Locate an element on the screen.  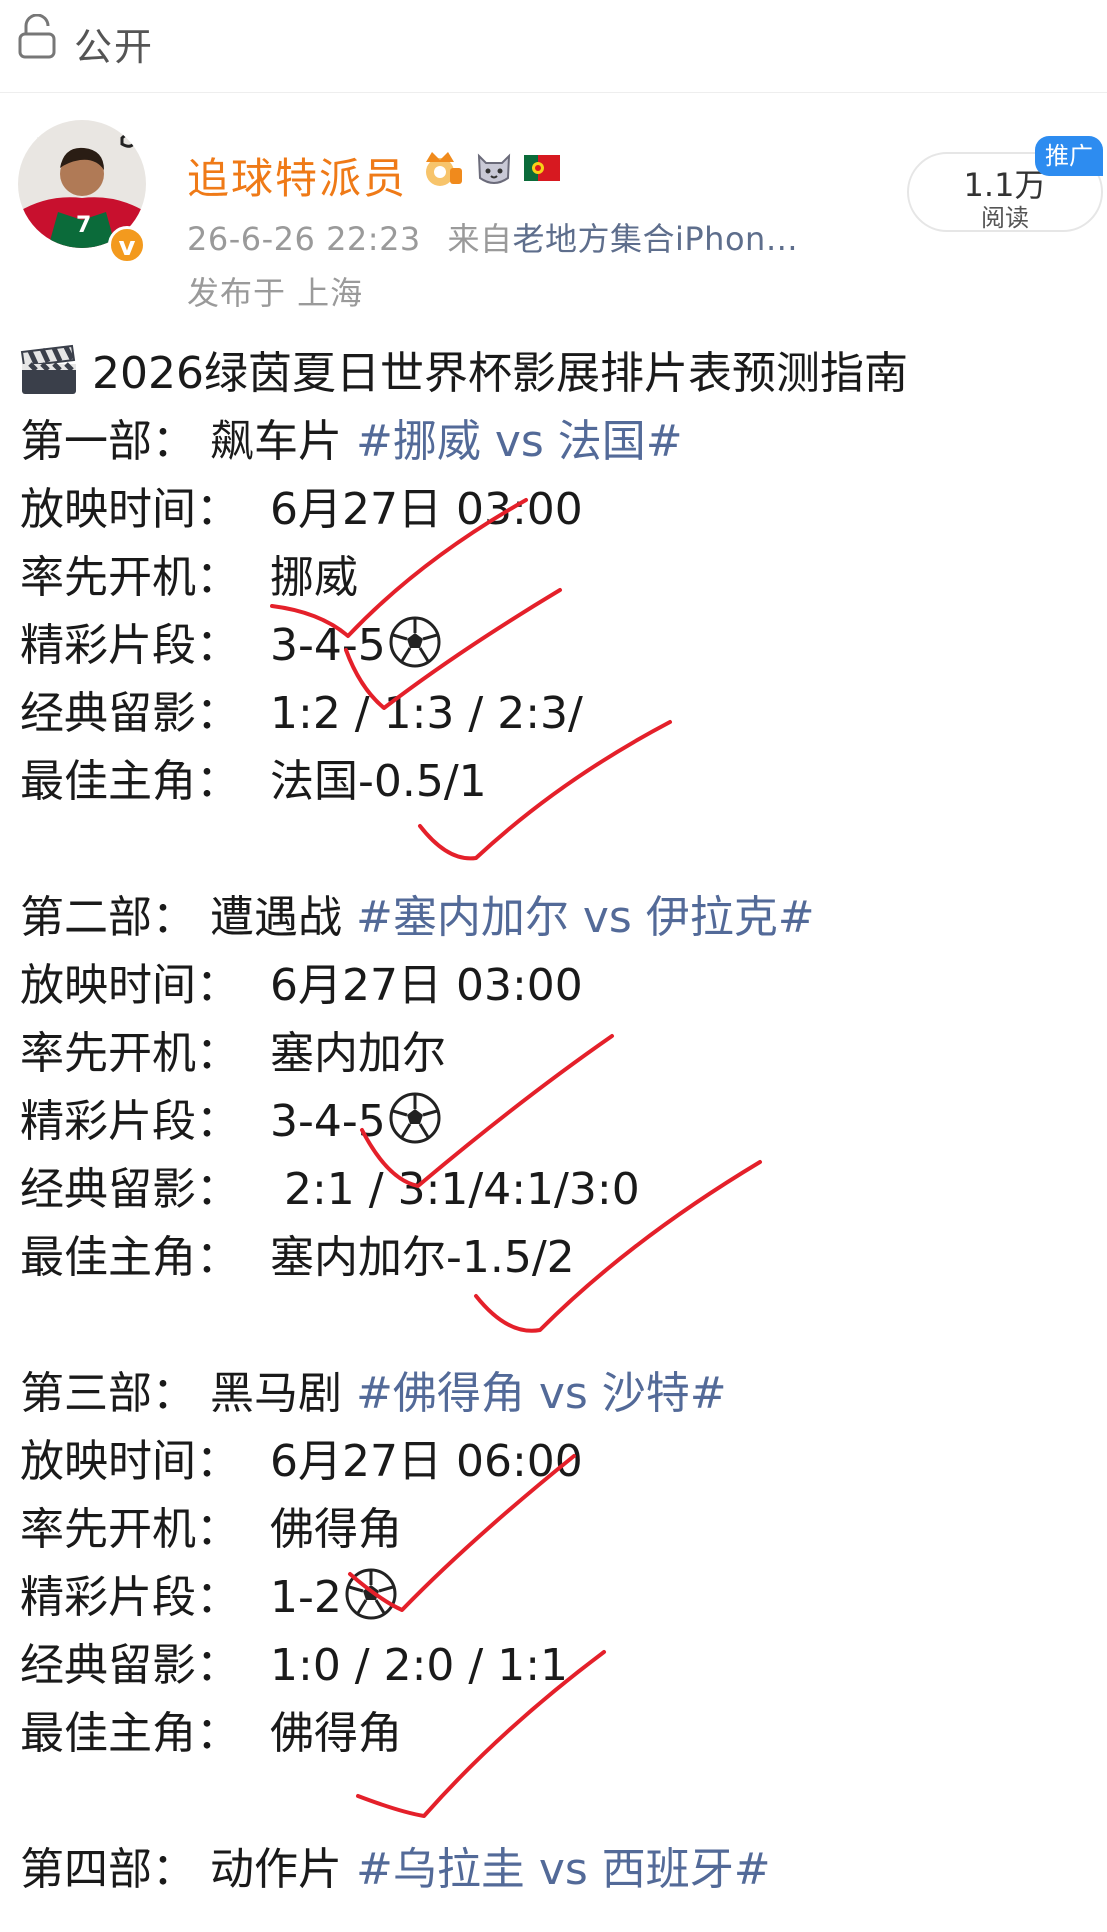
section-label: 第二部： is located at coordinates (108, 917).